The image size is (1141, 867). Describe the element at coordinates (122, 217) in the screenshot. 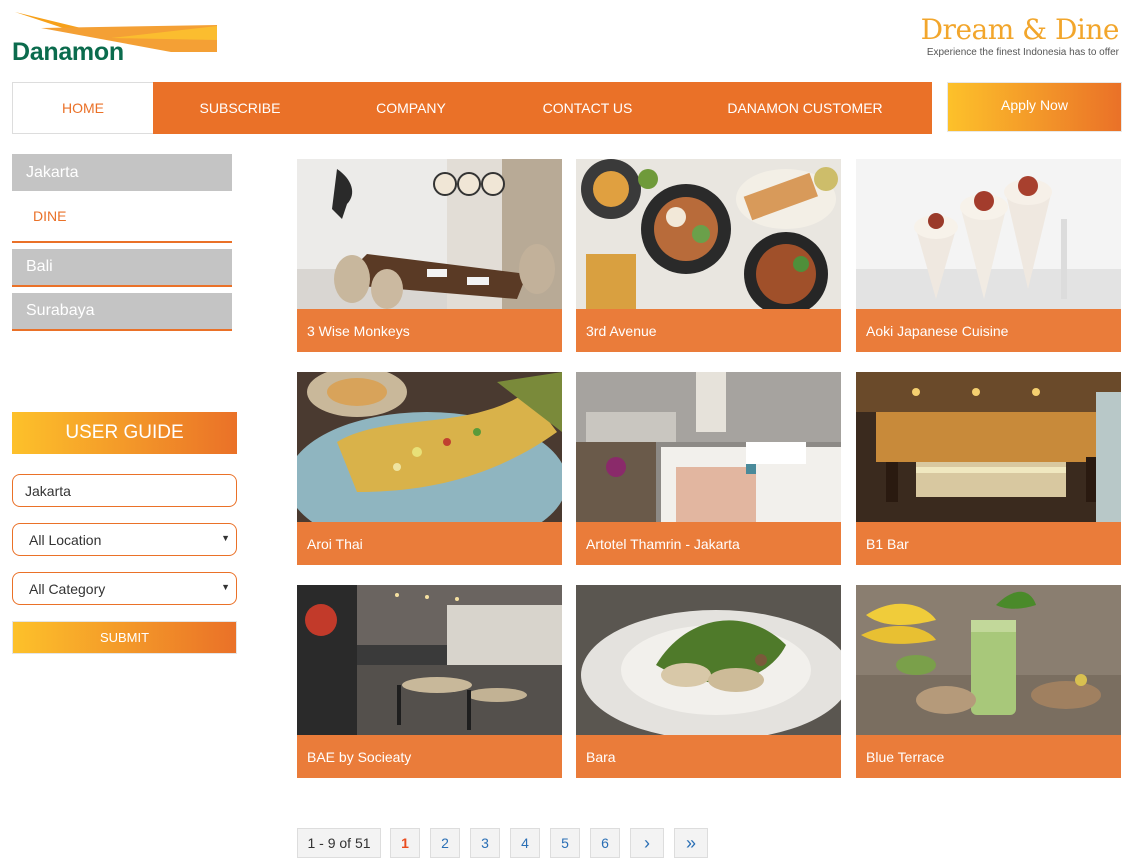

I see `sidebar-item-dine: DINE` at that location.